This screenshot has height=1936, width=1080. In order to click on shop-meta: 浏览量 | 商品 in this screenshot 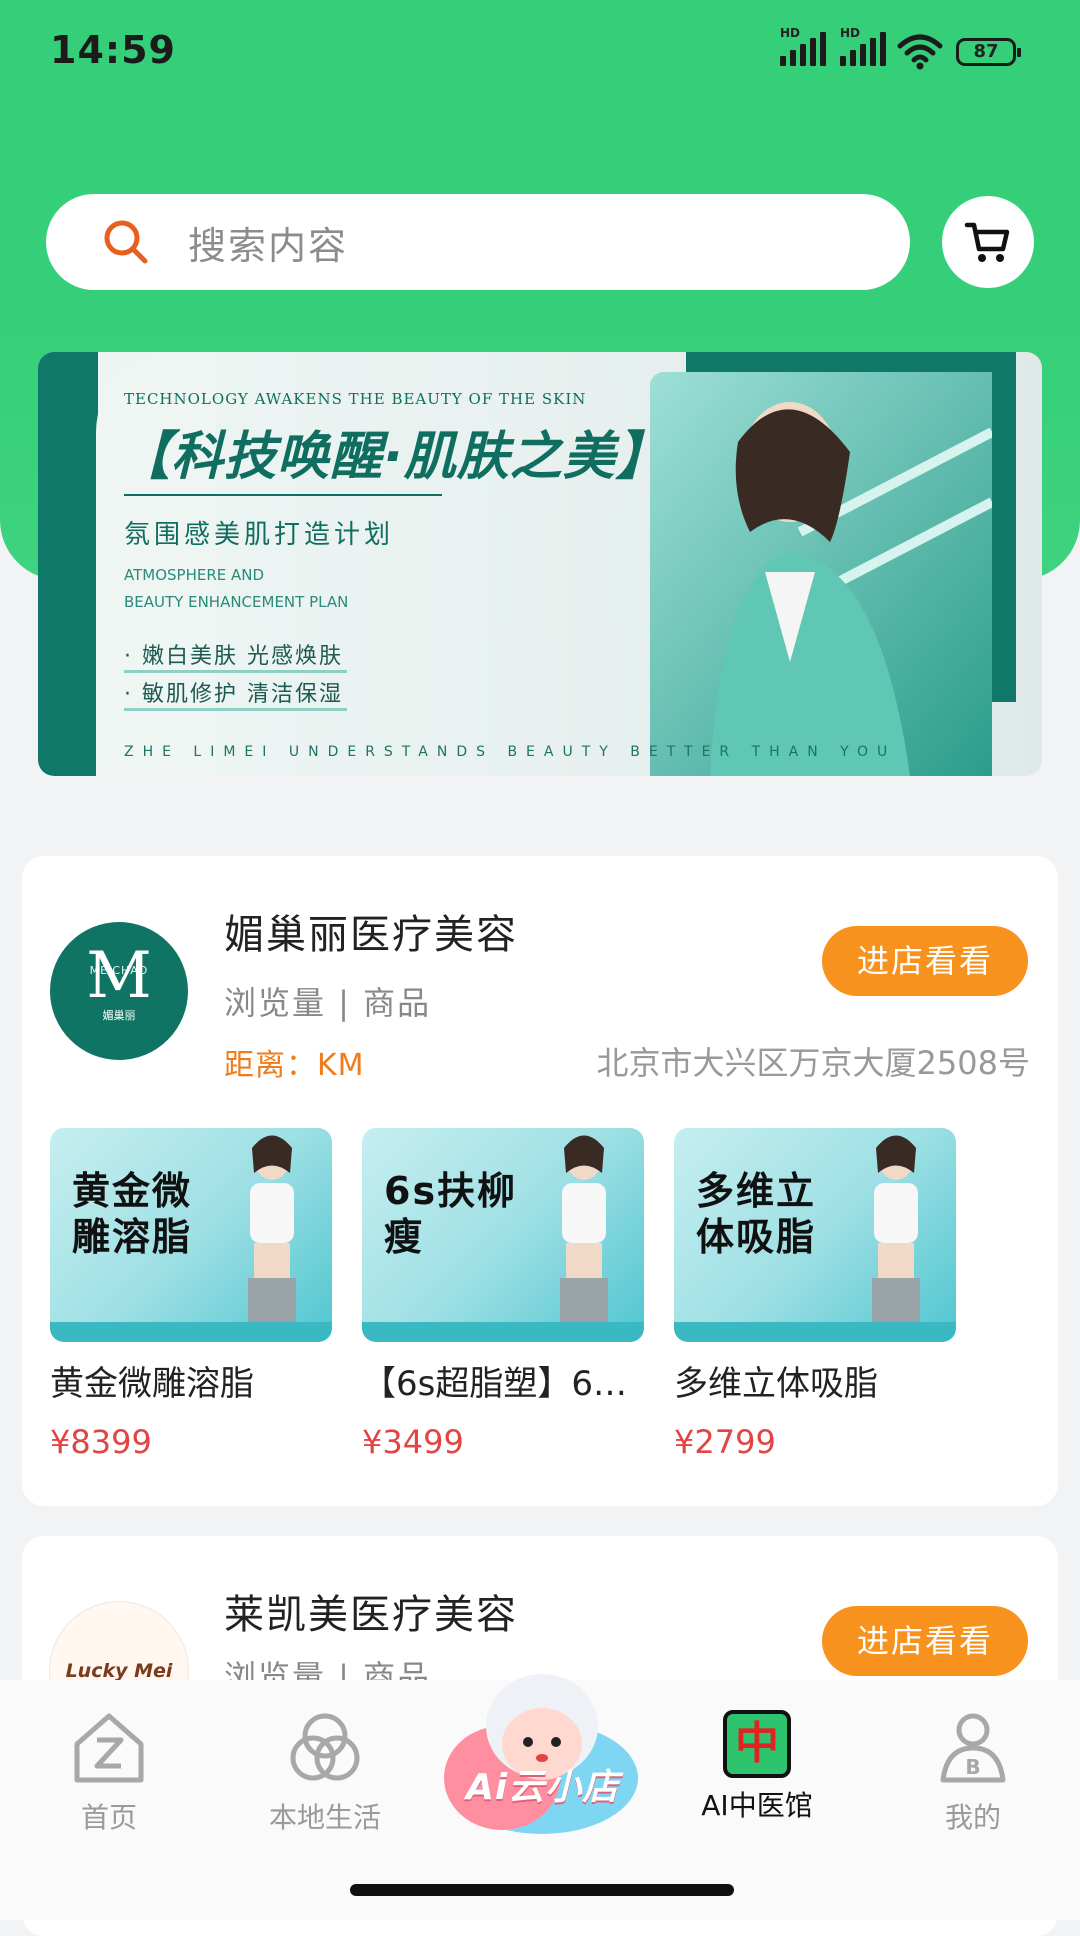, I will do `click(328, 1003)`.